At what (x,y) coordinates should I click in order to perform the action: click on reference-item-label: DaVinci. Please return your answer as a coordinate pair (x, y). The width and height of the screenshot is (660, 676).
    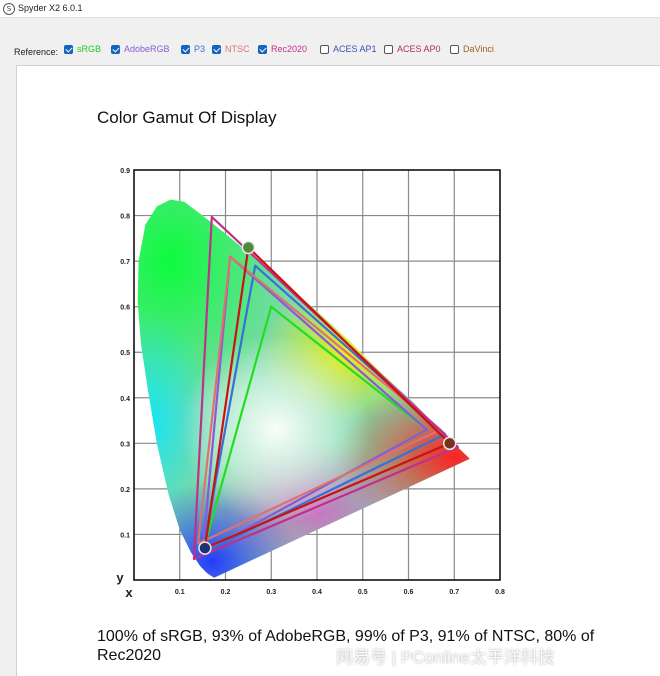
    Looking at the image, I should click on (478, 49).